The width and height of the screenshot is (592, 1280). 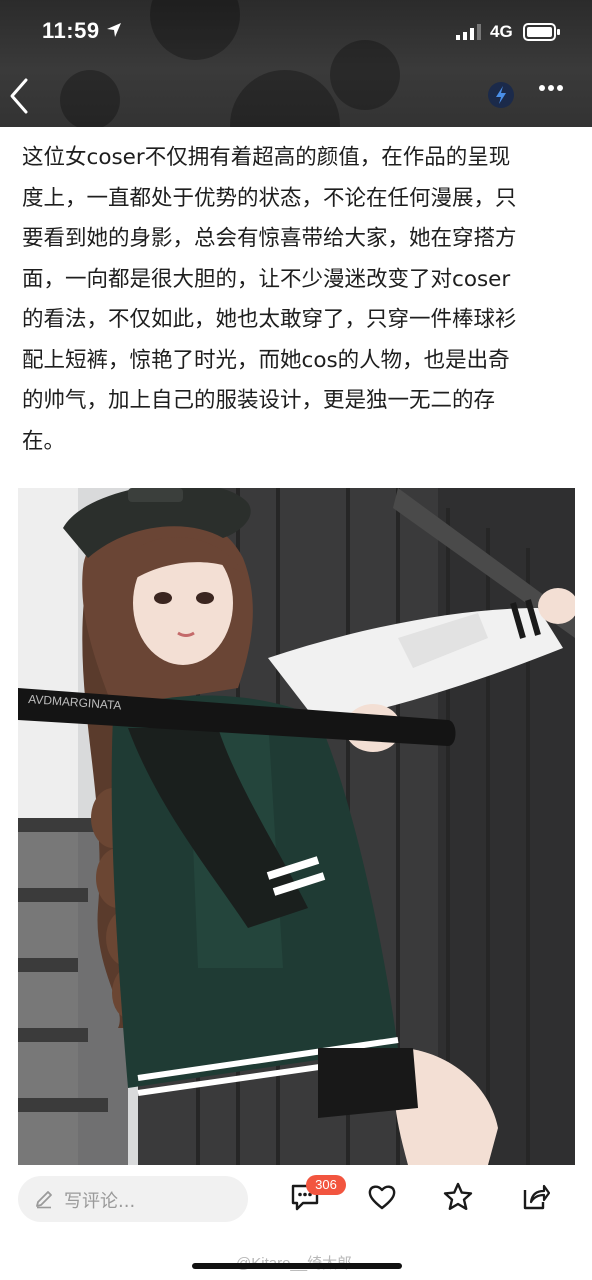 What do you see at coordinates (269, 238) in the screenshot?
I see `article-line: 要看到她的身影，总会有惊喜带给大家，她在穿搭方` at bounding box center [269, 238].